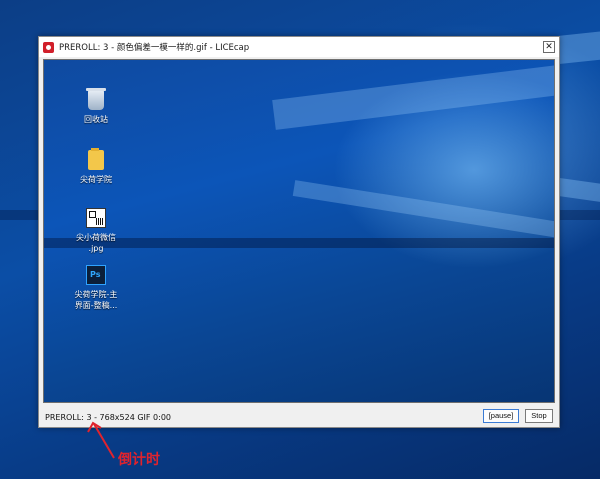 Image resolution: width=600 pixels, height=479 pixels. Describe the element at coordinates (104, 441) in the screenshot. I see `annotation-arrow-shaft` at that location.